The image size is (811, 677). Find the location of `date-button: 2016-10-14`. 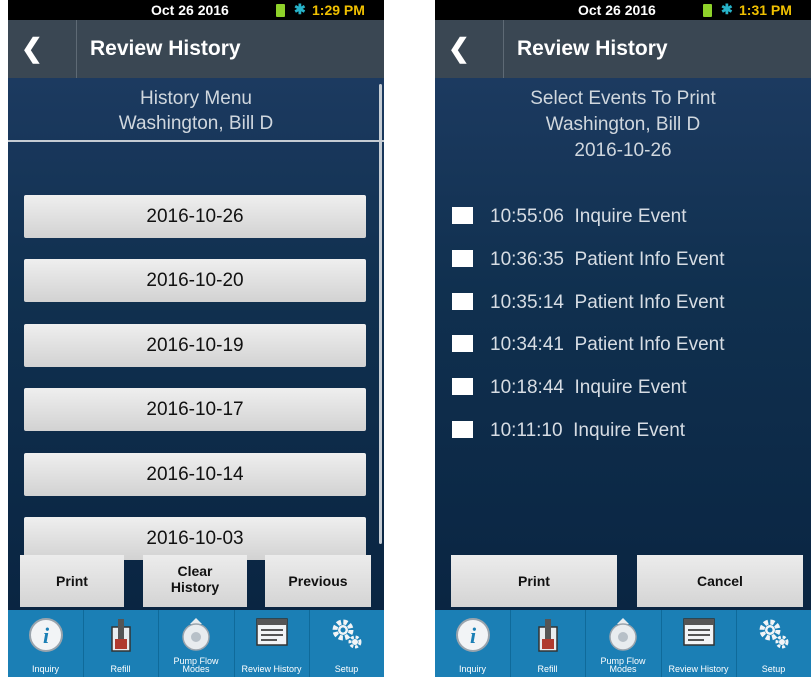

date-button: 2016-10-14 is located at coordinates (195, 474).